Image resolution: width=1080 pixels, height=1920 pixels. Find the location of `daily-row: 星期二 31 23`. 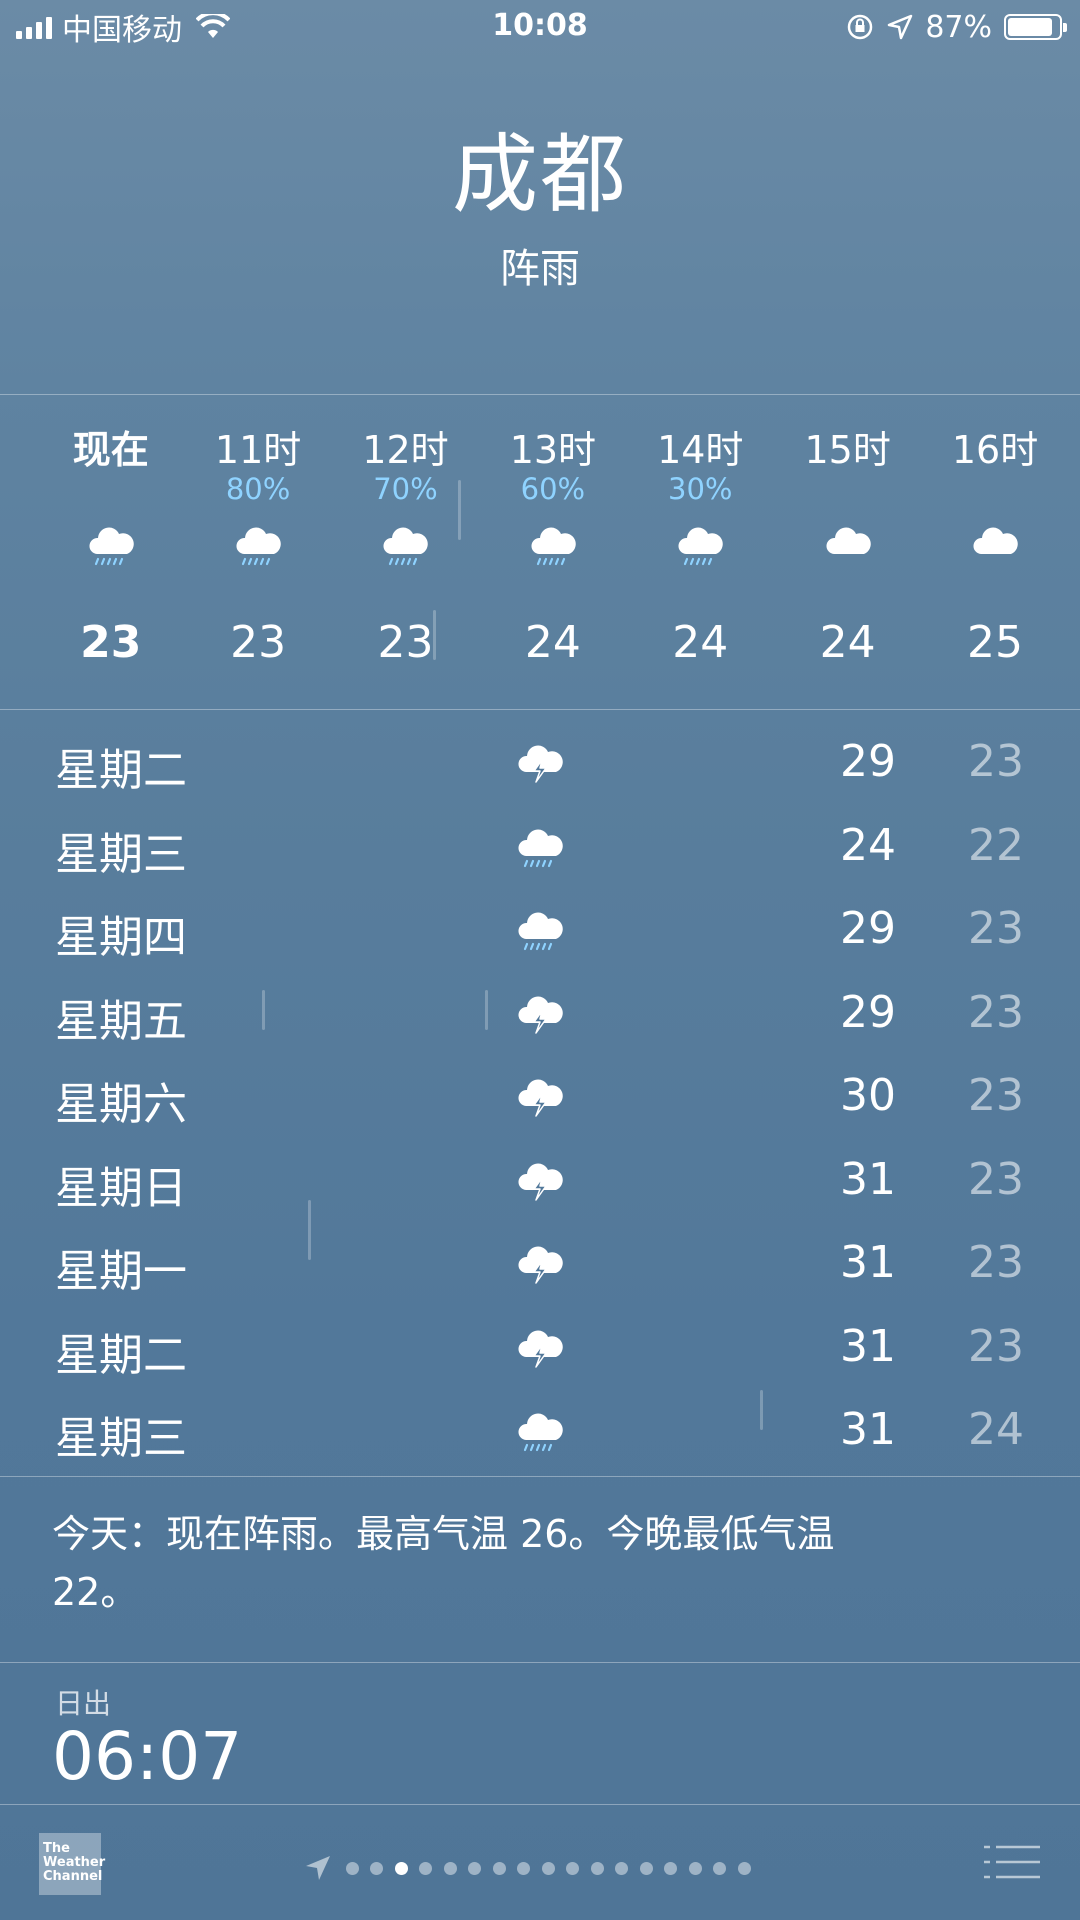

daily-row: 星期二 31 23 is located at coordinates (540, 1349).